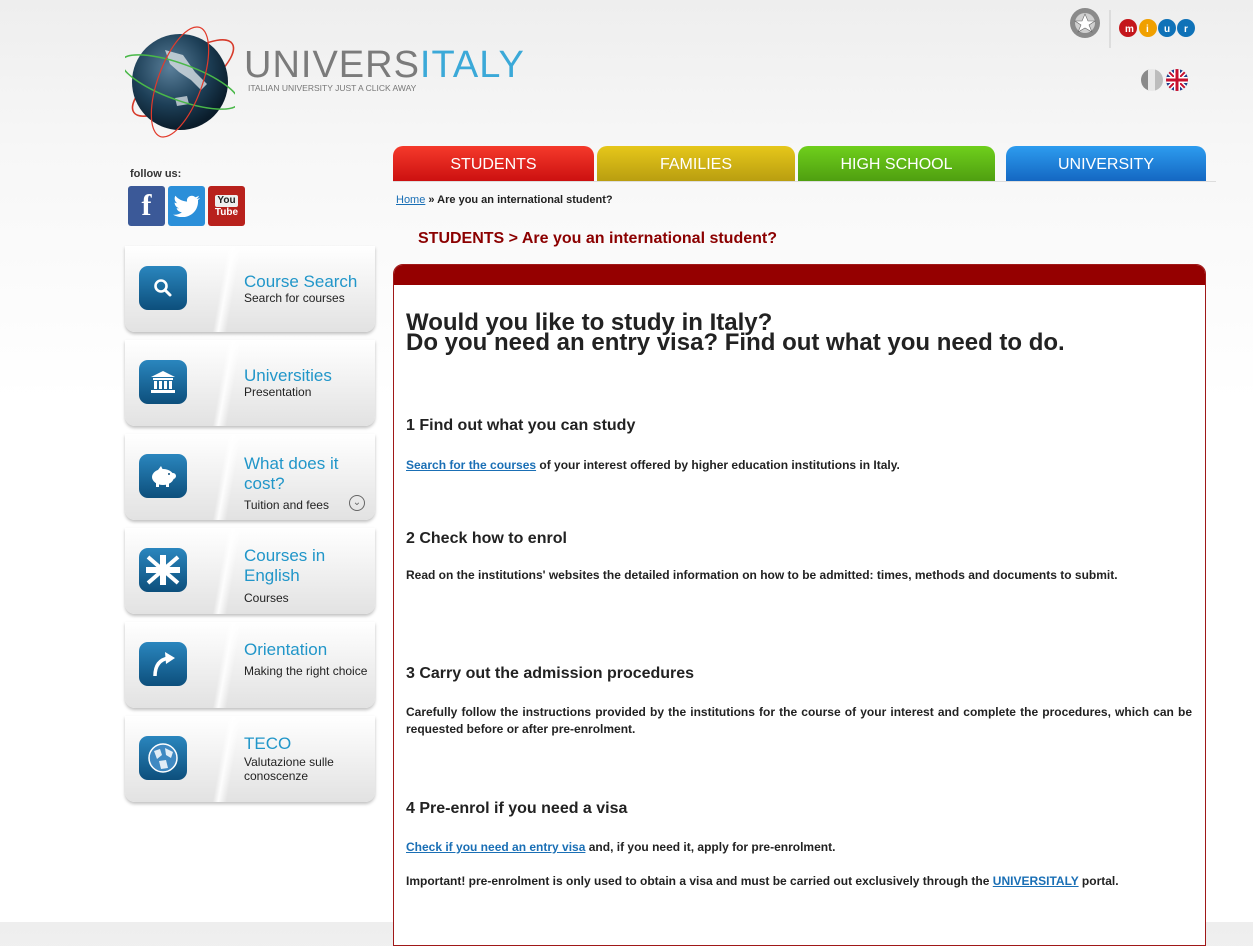  What do you see at coordinates (294, 298) in the screenshot?
I see `menu-item-subtitle: Search for courses` at bounding box center [294, 298].